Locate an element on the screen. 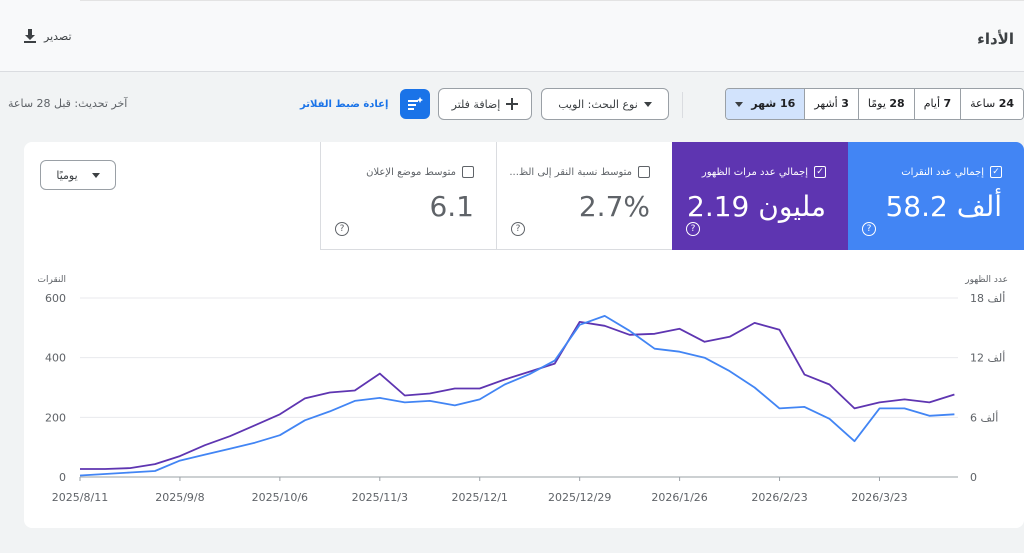 The image size is (1024, 553). search-type-dropdown: نوع البحث: الويب is located at coordinates (605, 104).